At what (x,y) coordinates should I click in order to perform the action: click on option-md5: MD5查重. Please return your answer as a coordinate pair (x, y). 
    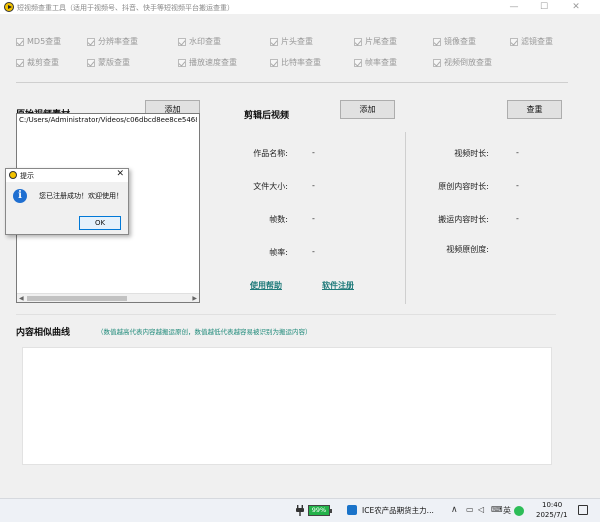
    Looking at the image, I should click on (38, 41).